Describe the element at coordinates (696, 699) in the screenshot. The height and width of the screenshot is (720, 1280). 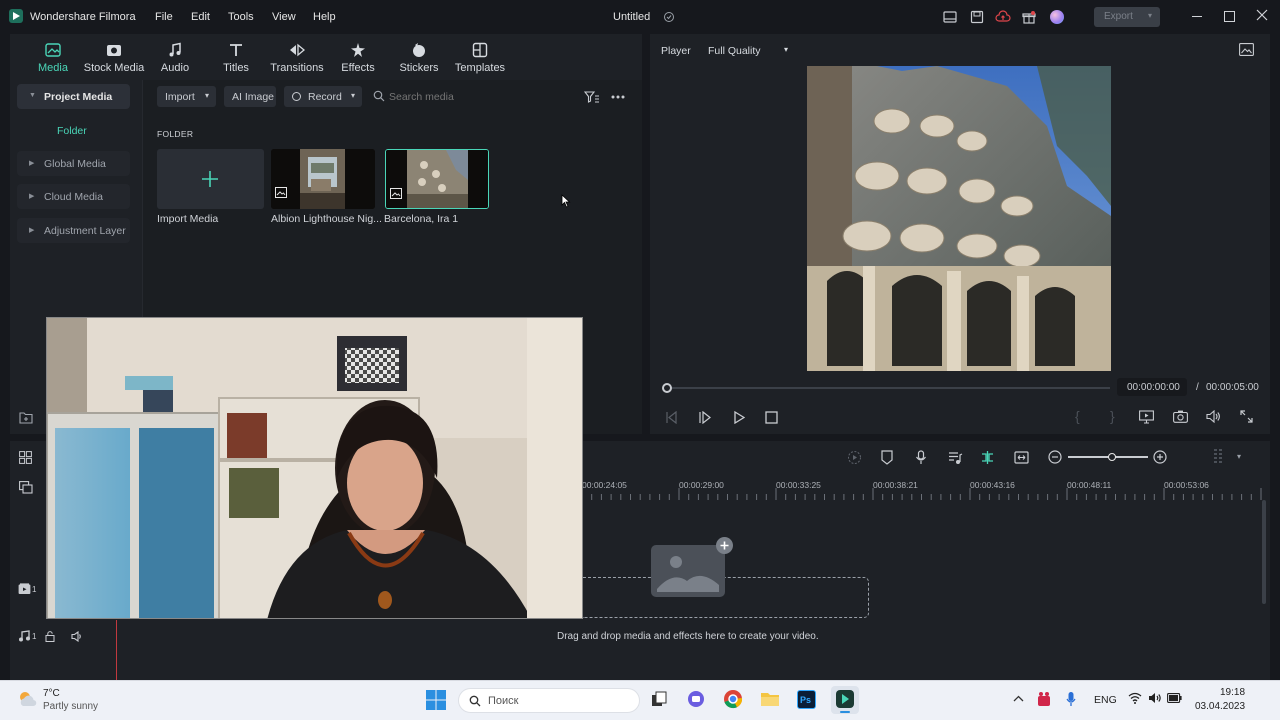
I see `chat-icon` at that location.